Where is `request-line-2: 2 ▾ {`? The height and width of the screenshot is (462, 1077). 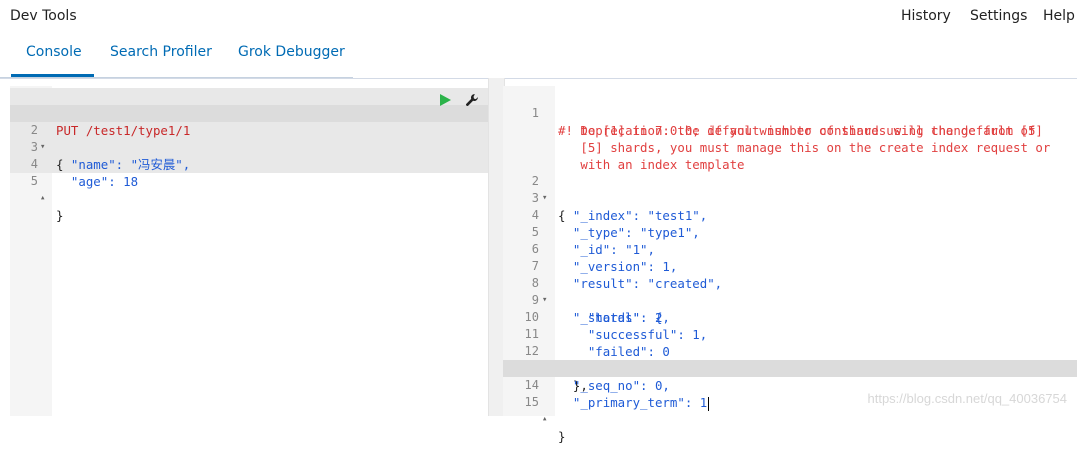
request-line-2: 2 ▾ { is located at coordinates (249, 138).